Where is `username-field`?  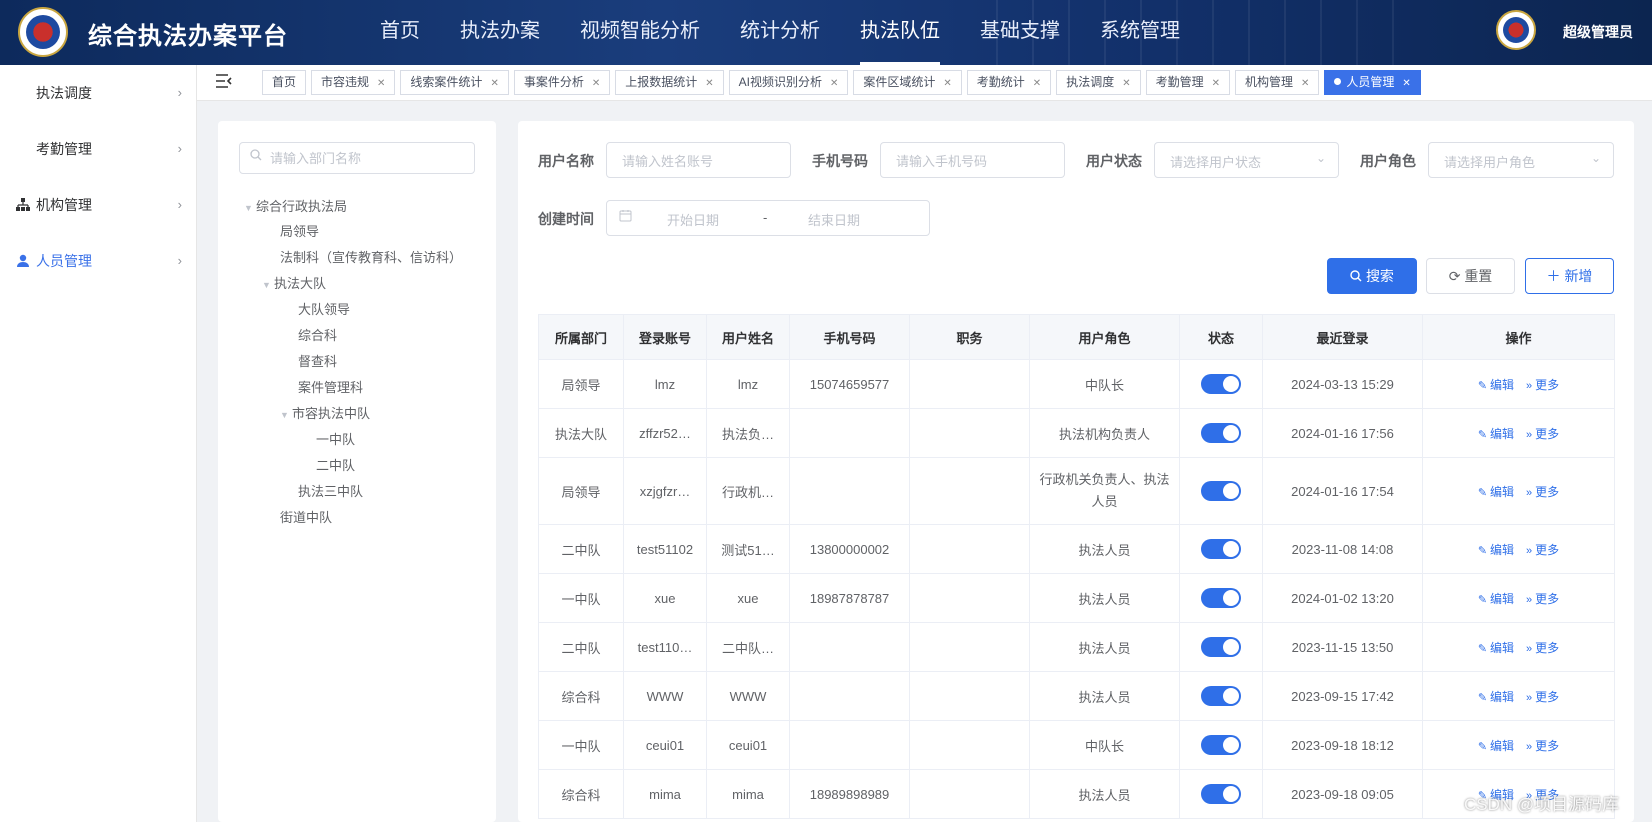 username-field is located at coordinates (698, 160).